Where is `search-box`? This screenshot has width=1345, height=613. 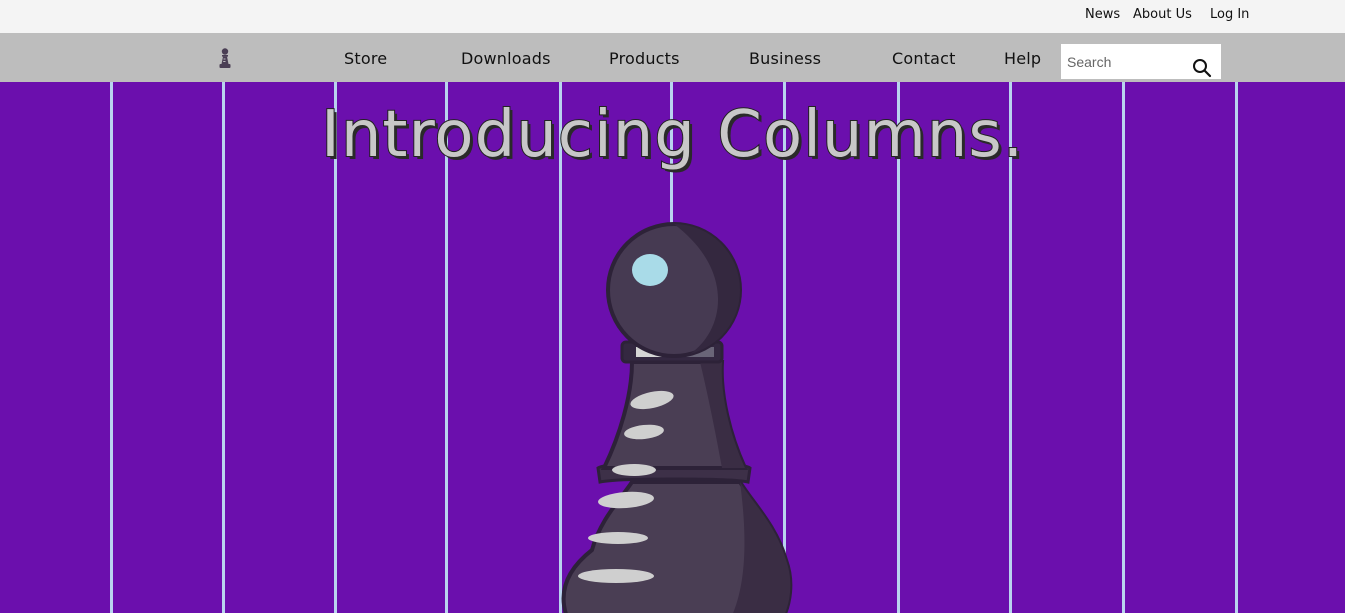
search-box is located at coordinates (1141, 61).